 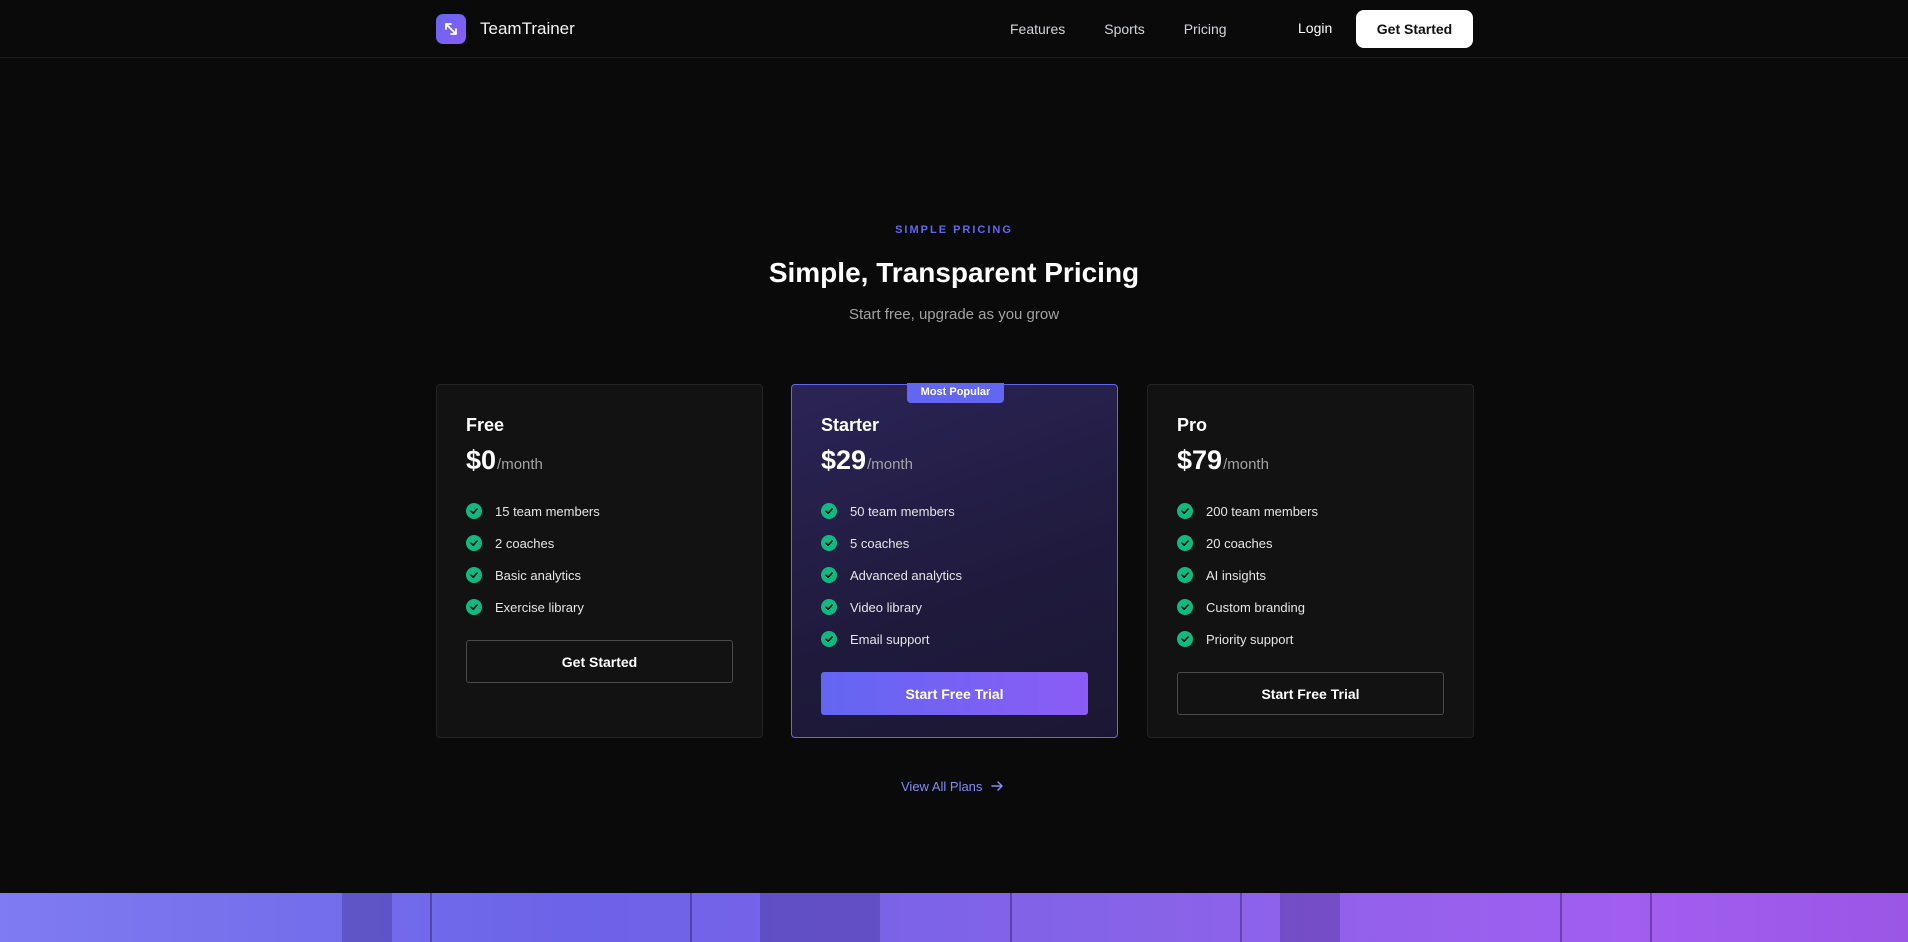 What do you see at coordinates (955, 393) in the screenshot?
I see `most-popular-badge: Most Popular` at bounding box center [955, 393].